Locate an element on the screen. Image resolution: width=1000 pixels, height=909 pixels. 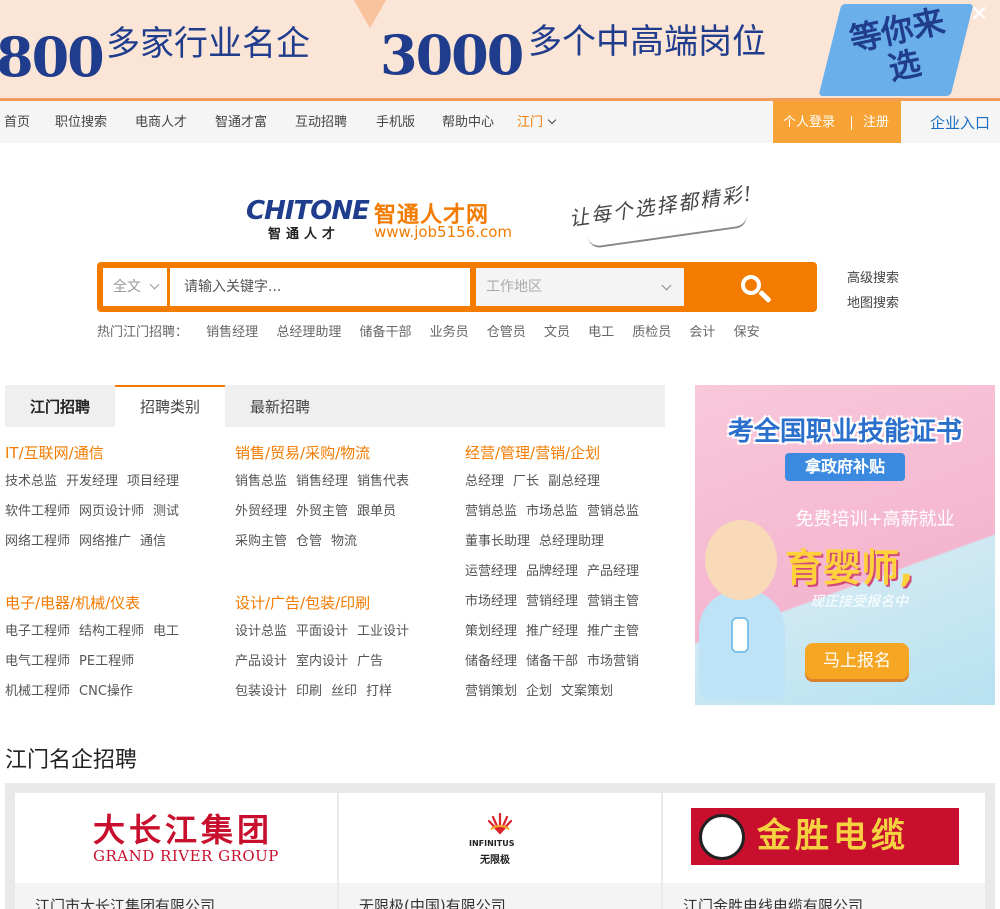
job-link: 室内设计 is located at coordinates (322, 661).